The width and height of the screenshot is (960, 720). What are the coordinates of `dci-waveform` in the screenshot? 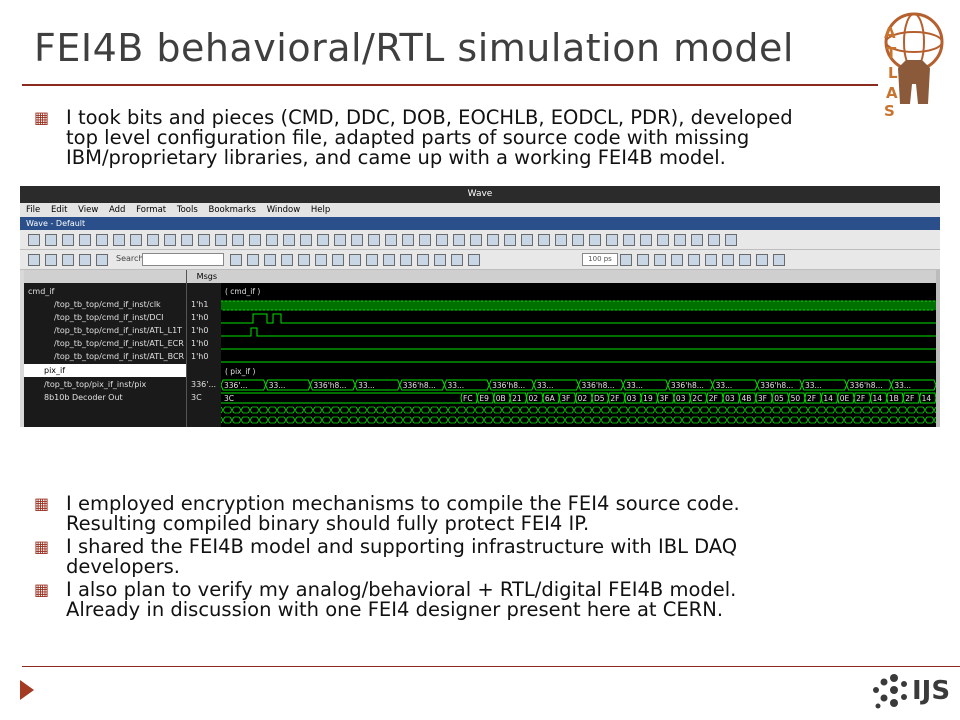 It's located at (578, 318).